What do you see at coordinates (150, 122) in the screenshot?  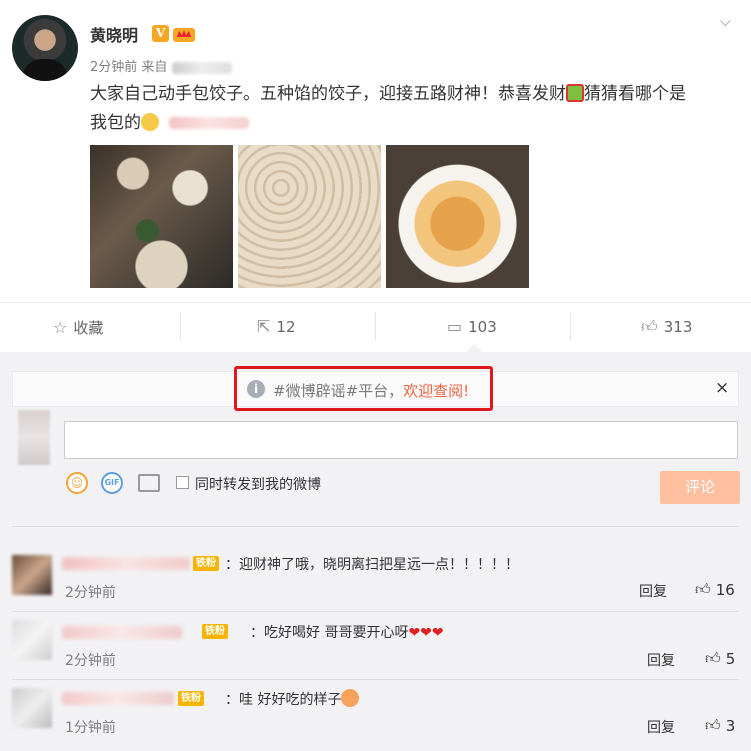 I see `emoji-icon` at bounding box center [150, 122].